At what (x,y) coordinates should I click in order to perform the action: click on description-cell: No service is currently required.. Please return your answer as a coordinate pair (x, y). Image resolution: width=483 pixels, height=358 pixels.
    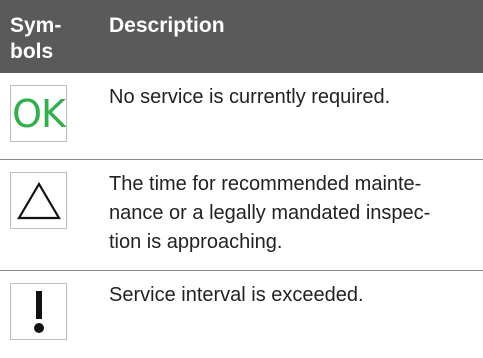
    Looking at the image, I should click on (250, 97).